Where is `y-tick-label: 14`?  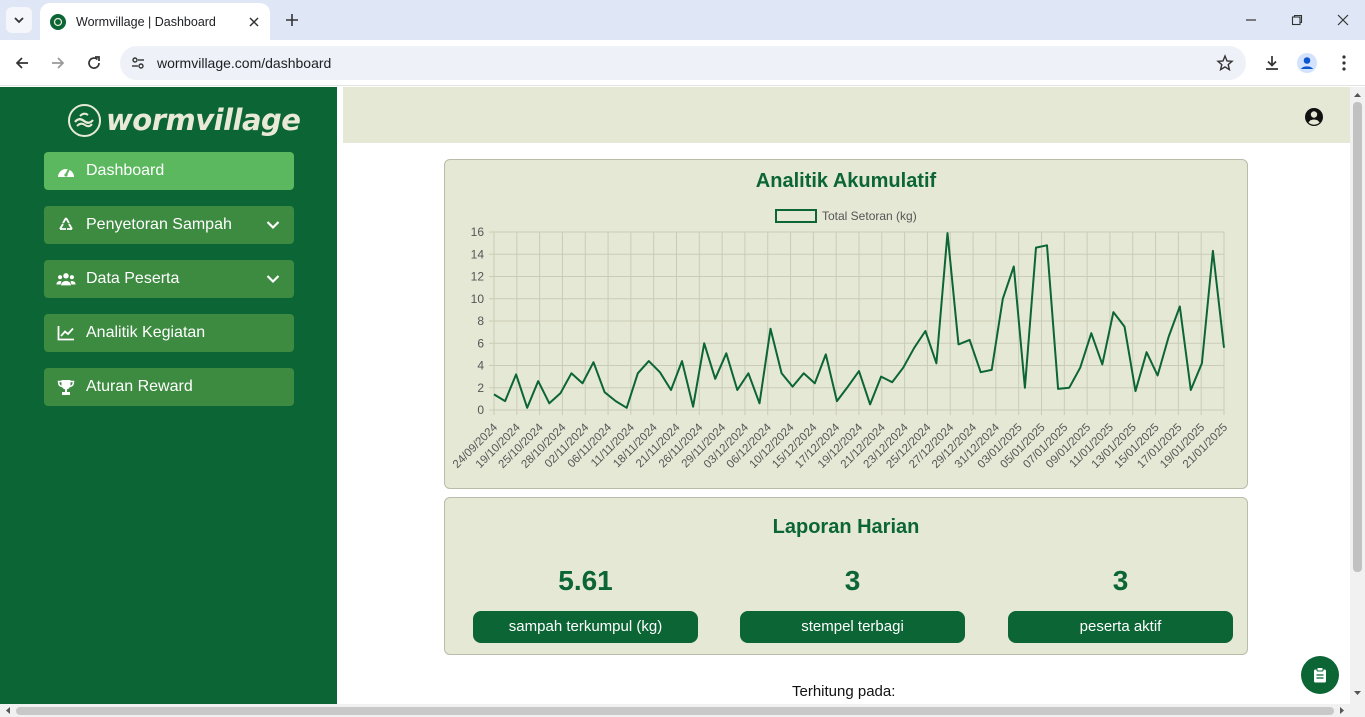
y-tick-label: 14 is located at coordinates (478, 254).